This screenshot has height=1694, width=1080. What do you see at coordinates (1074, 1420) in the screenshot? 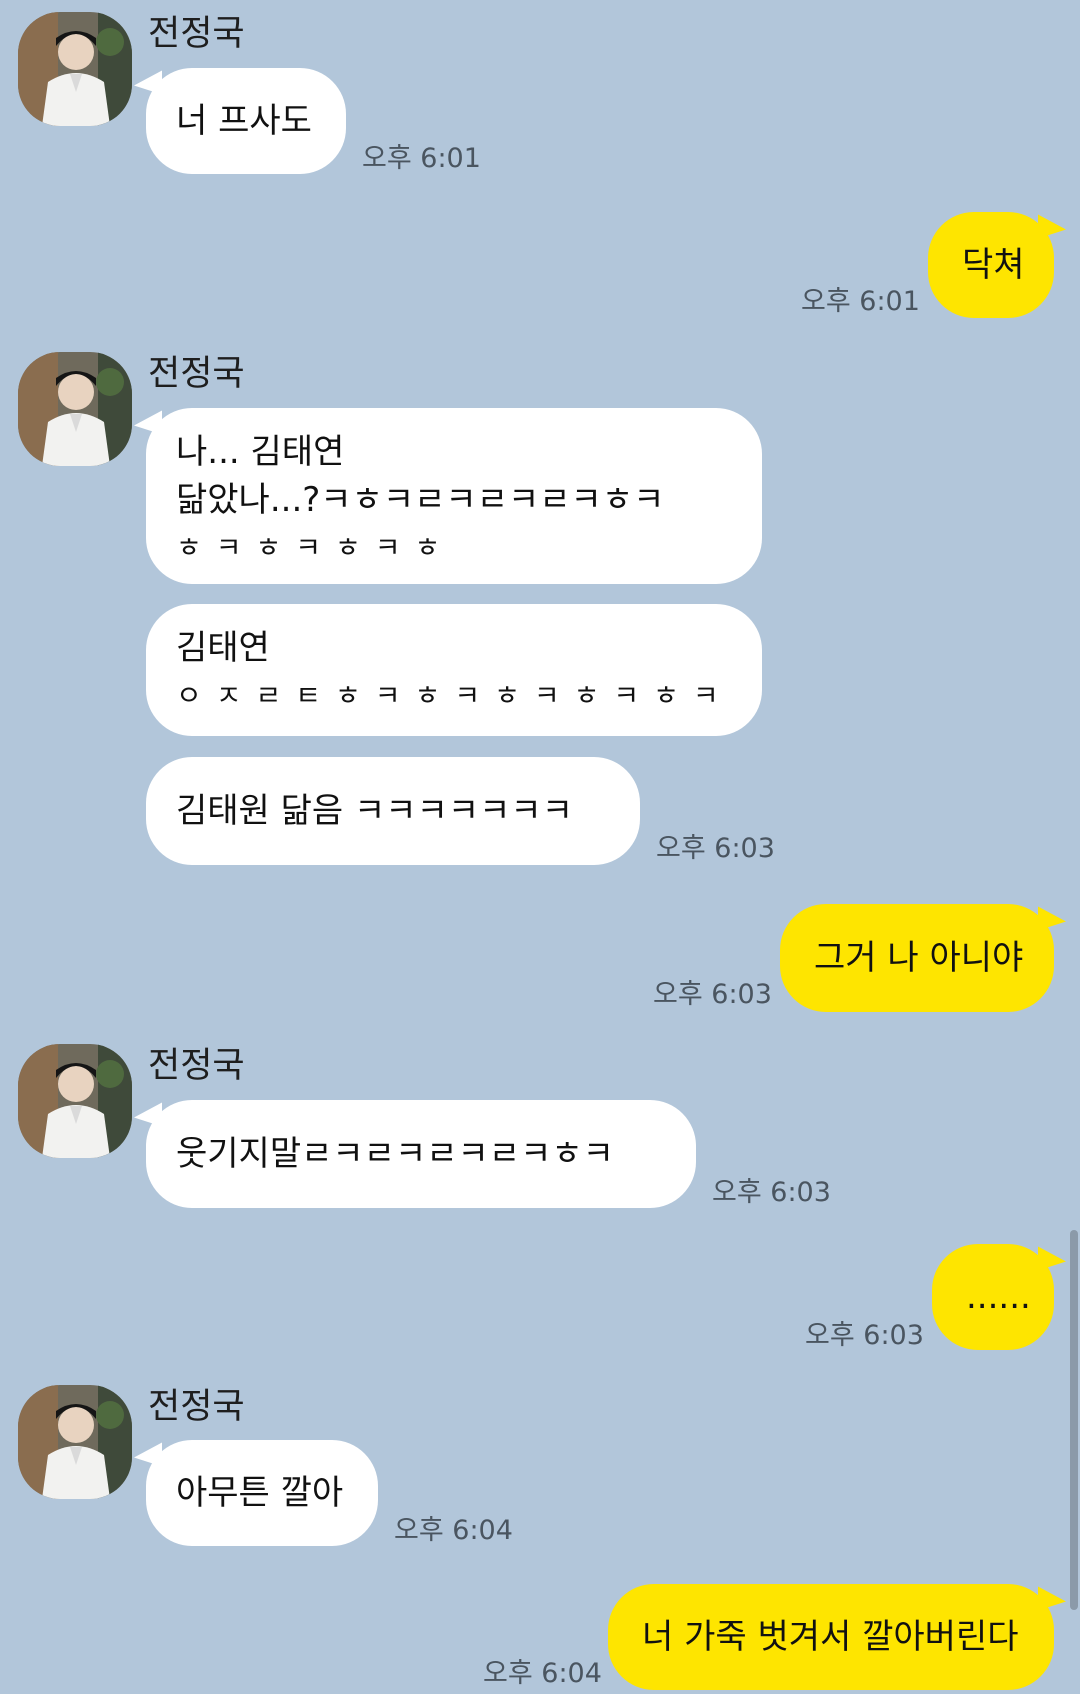
I see `scrollbar` at bounding box center [1074, 1420].